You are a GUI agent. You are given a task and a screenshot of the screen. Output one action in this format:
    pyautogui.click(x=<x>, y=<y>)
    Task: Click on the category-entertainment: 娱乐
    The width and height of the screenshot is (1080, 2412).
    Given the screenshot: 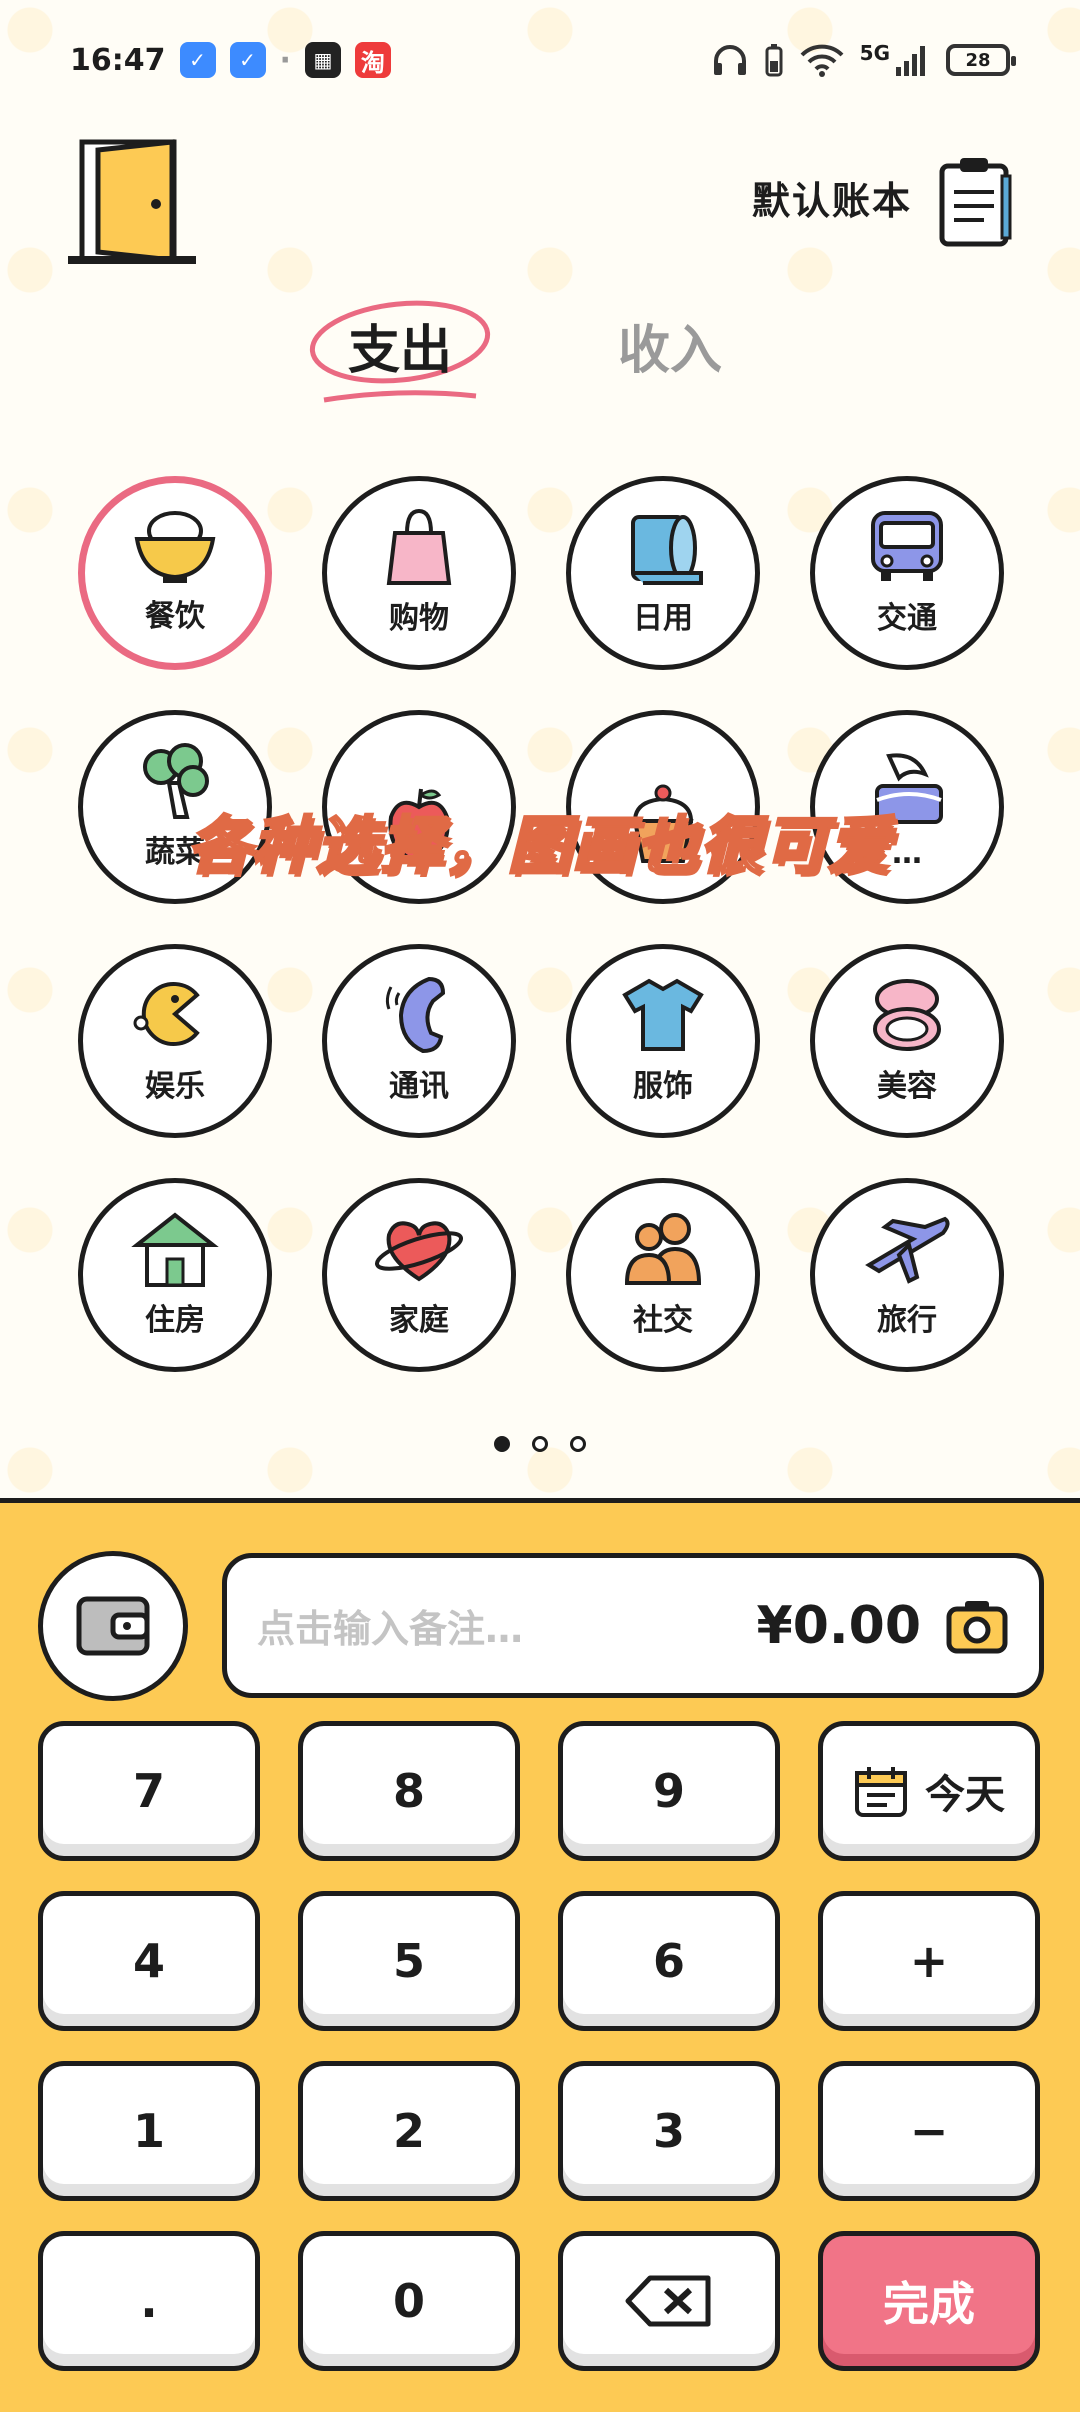 What is the action you would take?
    pyautogui.click(x=175, y=1041)
    